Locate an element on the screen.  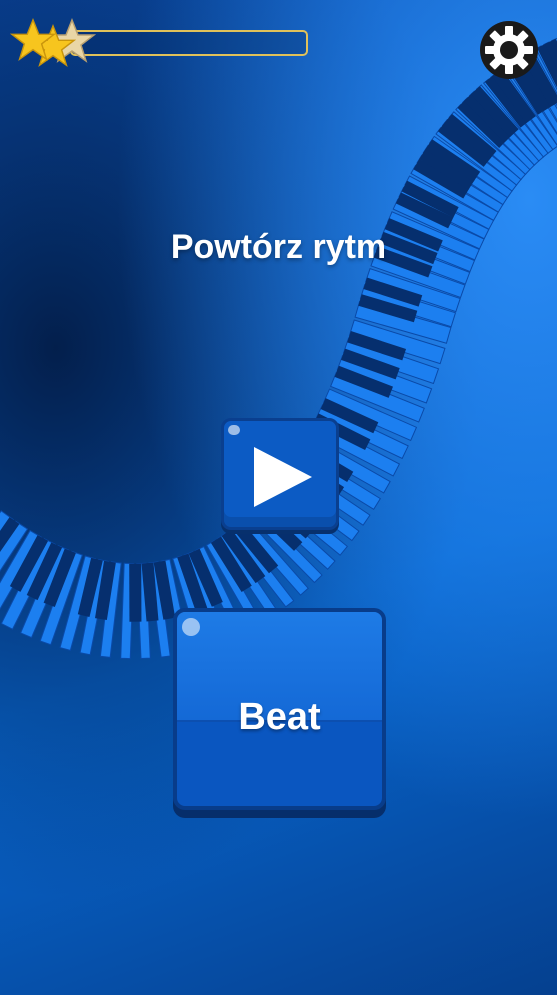
progress-track is located at coordinates (189, 43).